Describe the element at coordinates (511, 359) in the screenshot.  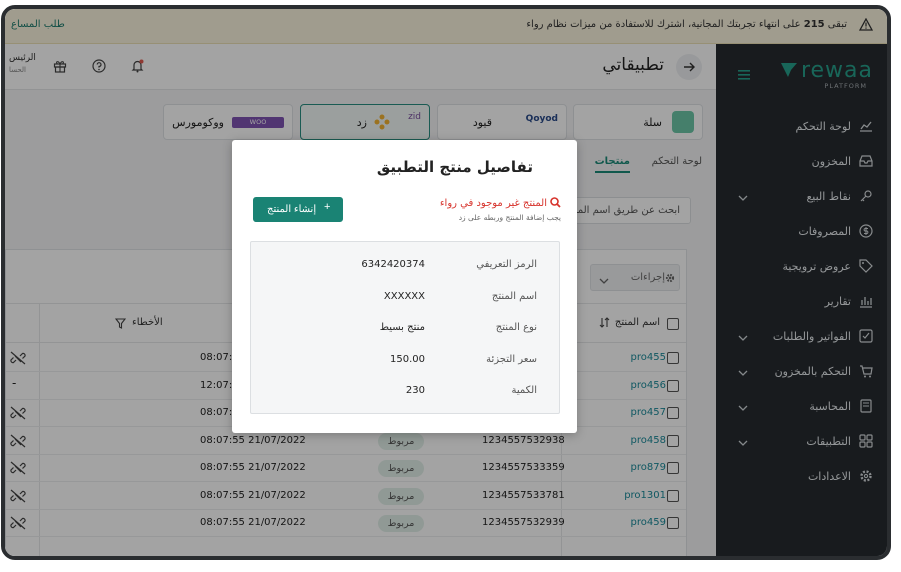
I see `detail-label: سعر التجزئة` at that location.